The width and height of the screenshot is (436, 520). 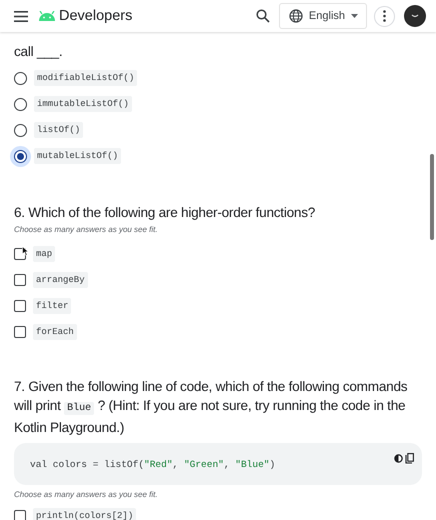 What do you see at coordinates (322, 16) in the screenshot?
I see `language-button: English` at bounding box center [322, 16].